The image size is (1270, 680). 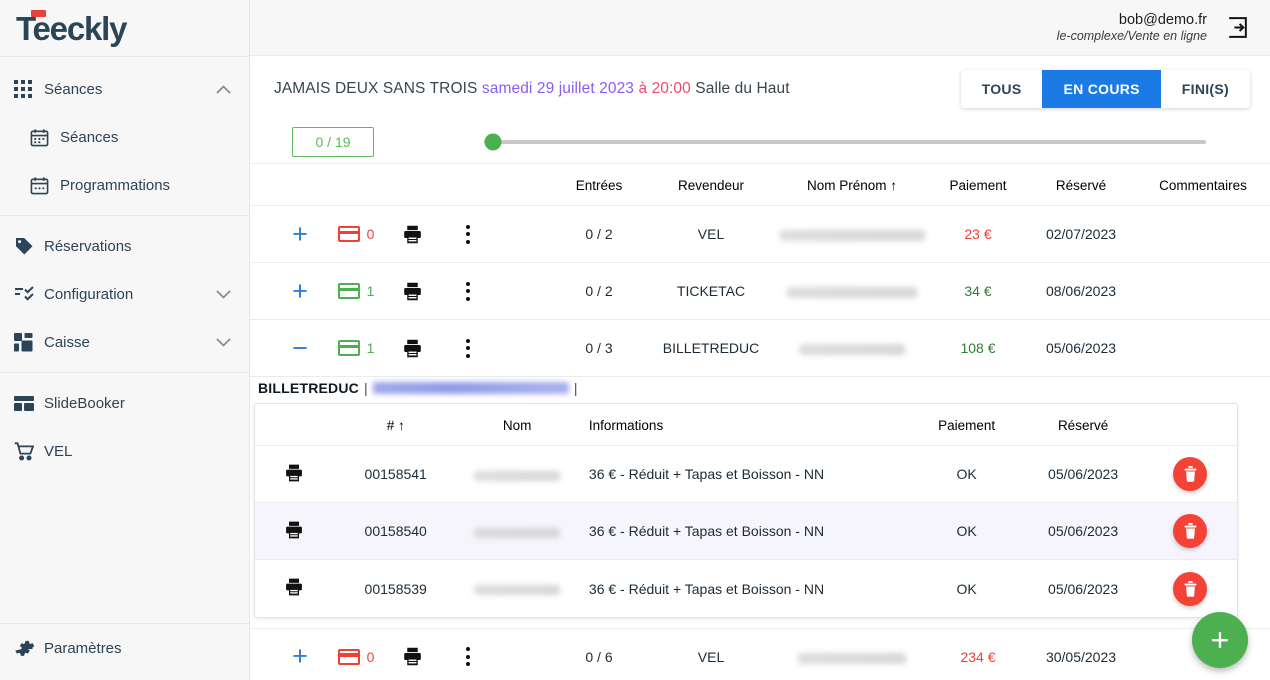 What do you see at coordinates (1081, 185) in the screenshot?
I see `col-header-reserve: Réservé` at bounding box center [1081, 185].